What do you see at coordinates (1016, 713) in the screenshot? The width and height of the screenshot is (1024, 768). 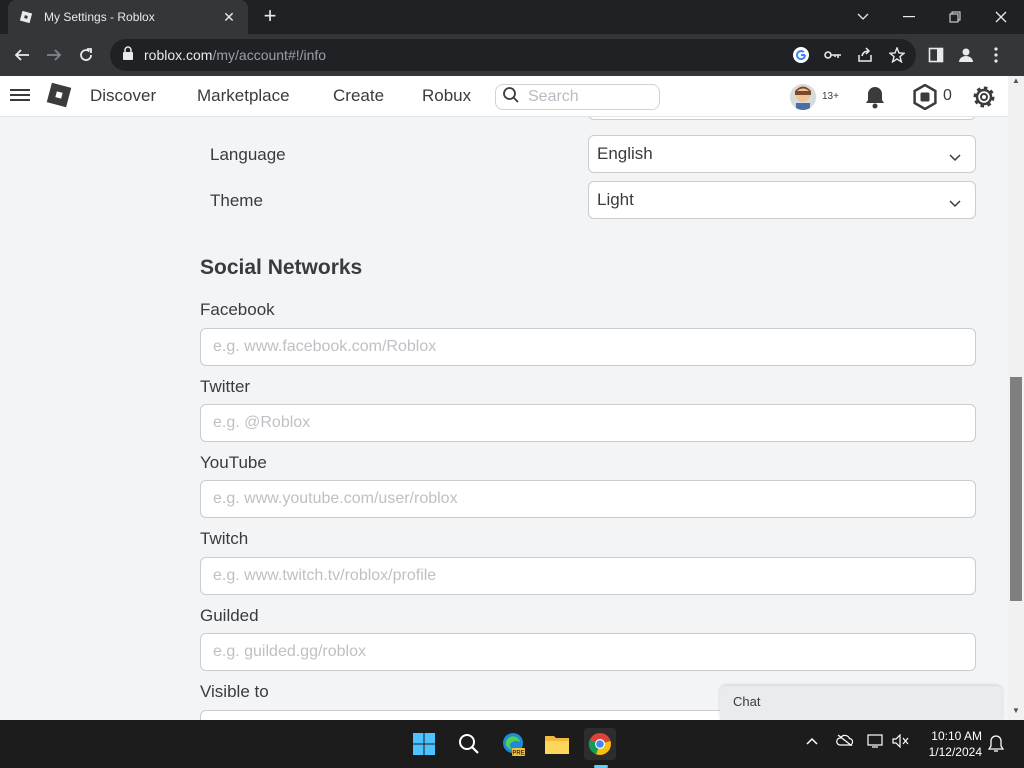 I see `scroll-down-icon: ▼` at bounding box center [1016, 713].